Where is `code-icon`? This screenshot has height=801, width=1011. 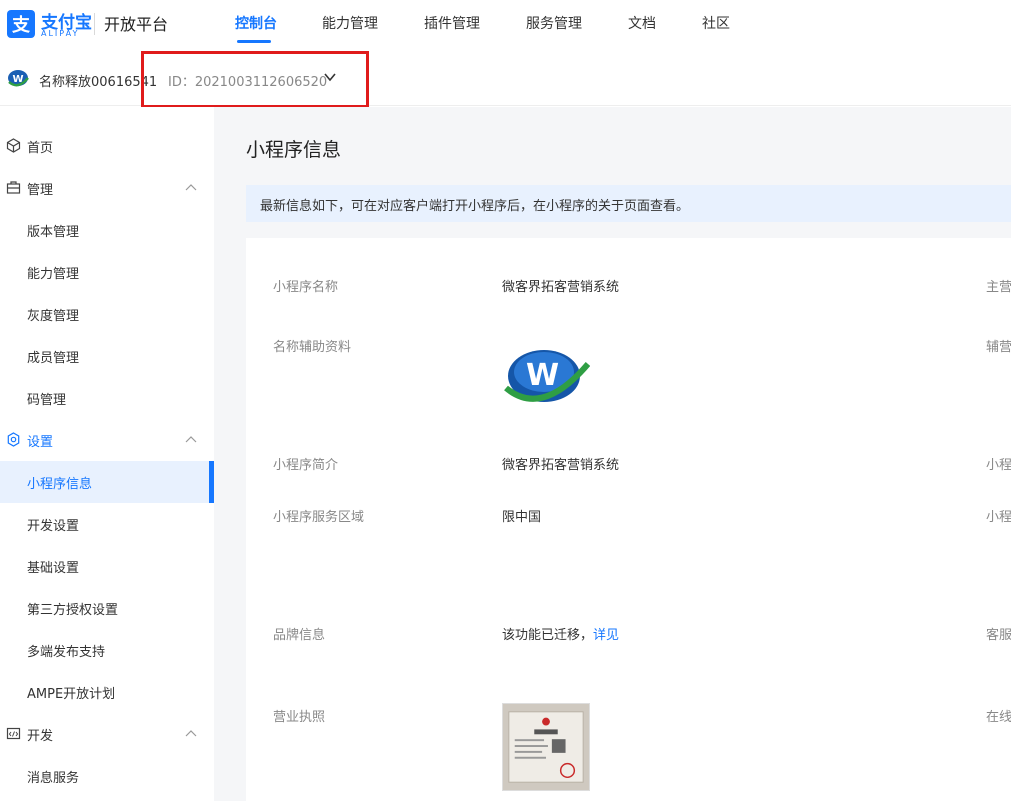
code-icon is located at coordinates (13, 733).